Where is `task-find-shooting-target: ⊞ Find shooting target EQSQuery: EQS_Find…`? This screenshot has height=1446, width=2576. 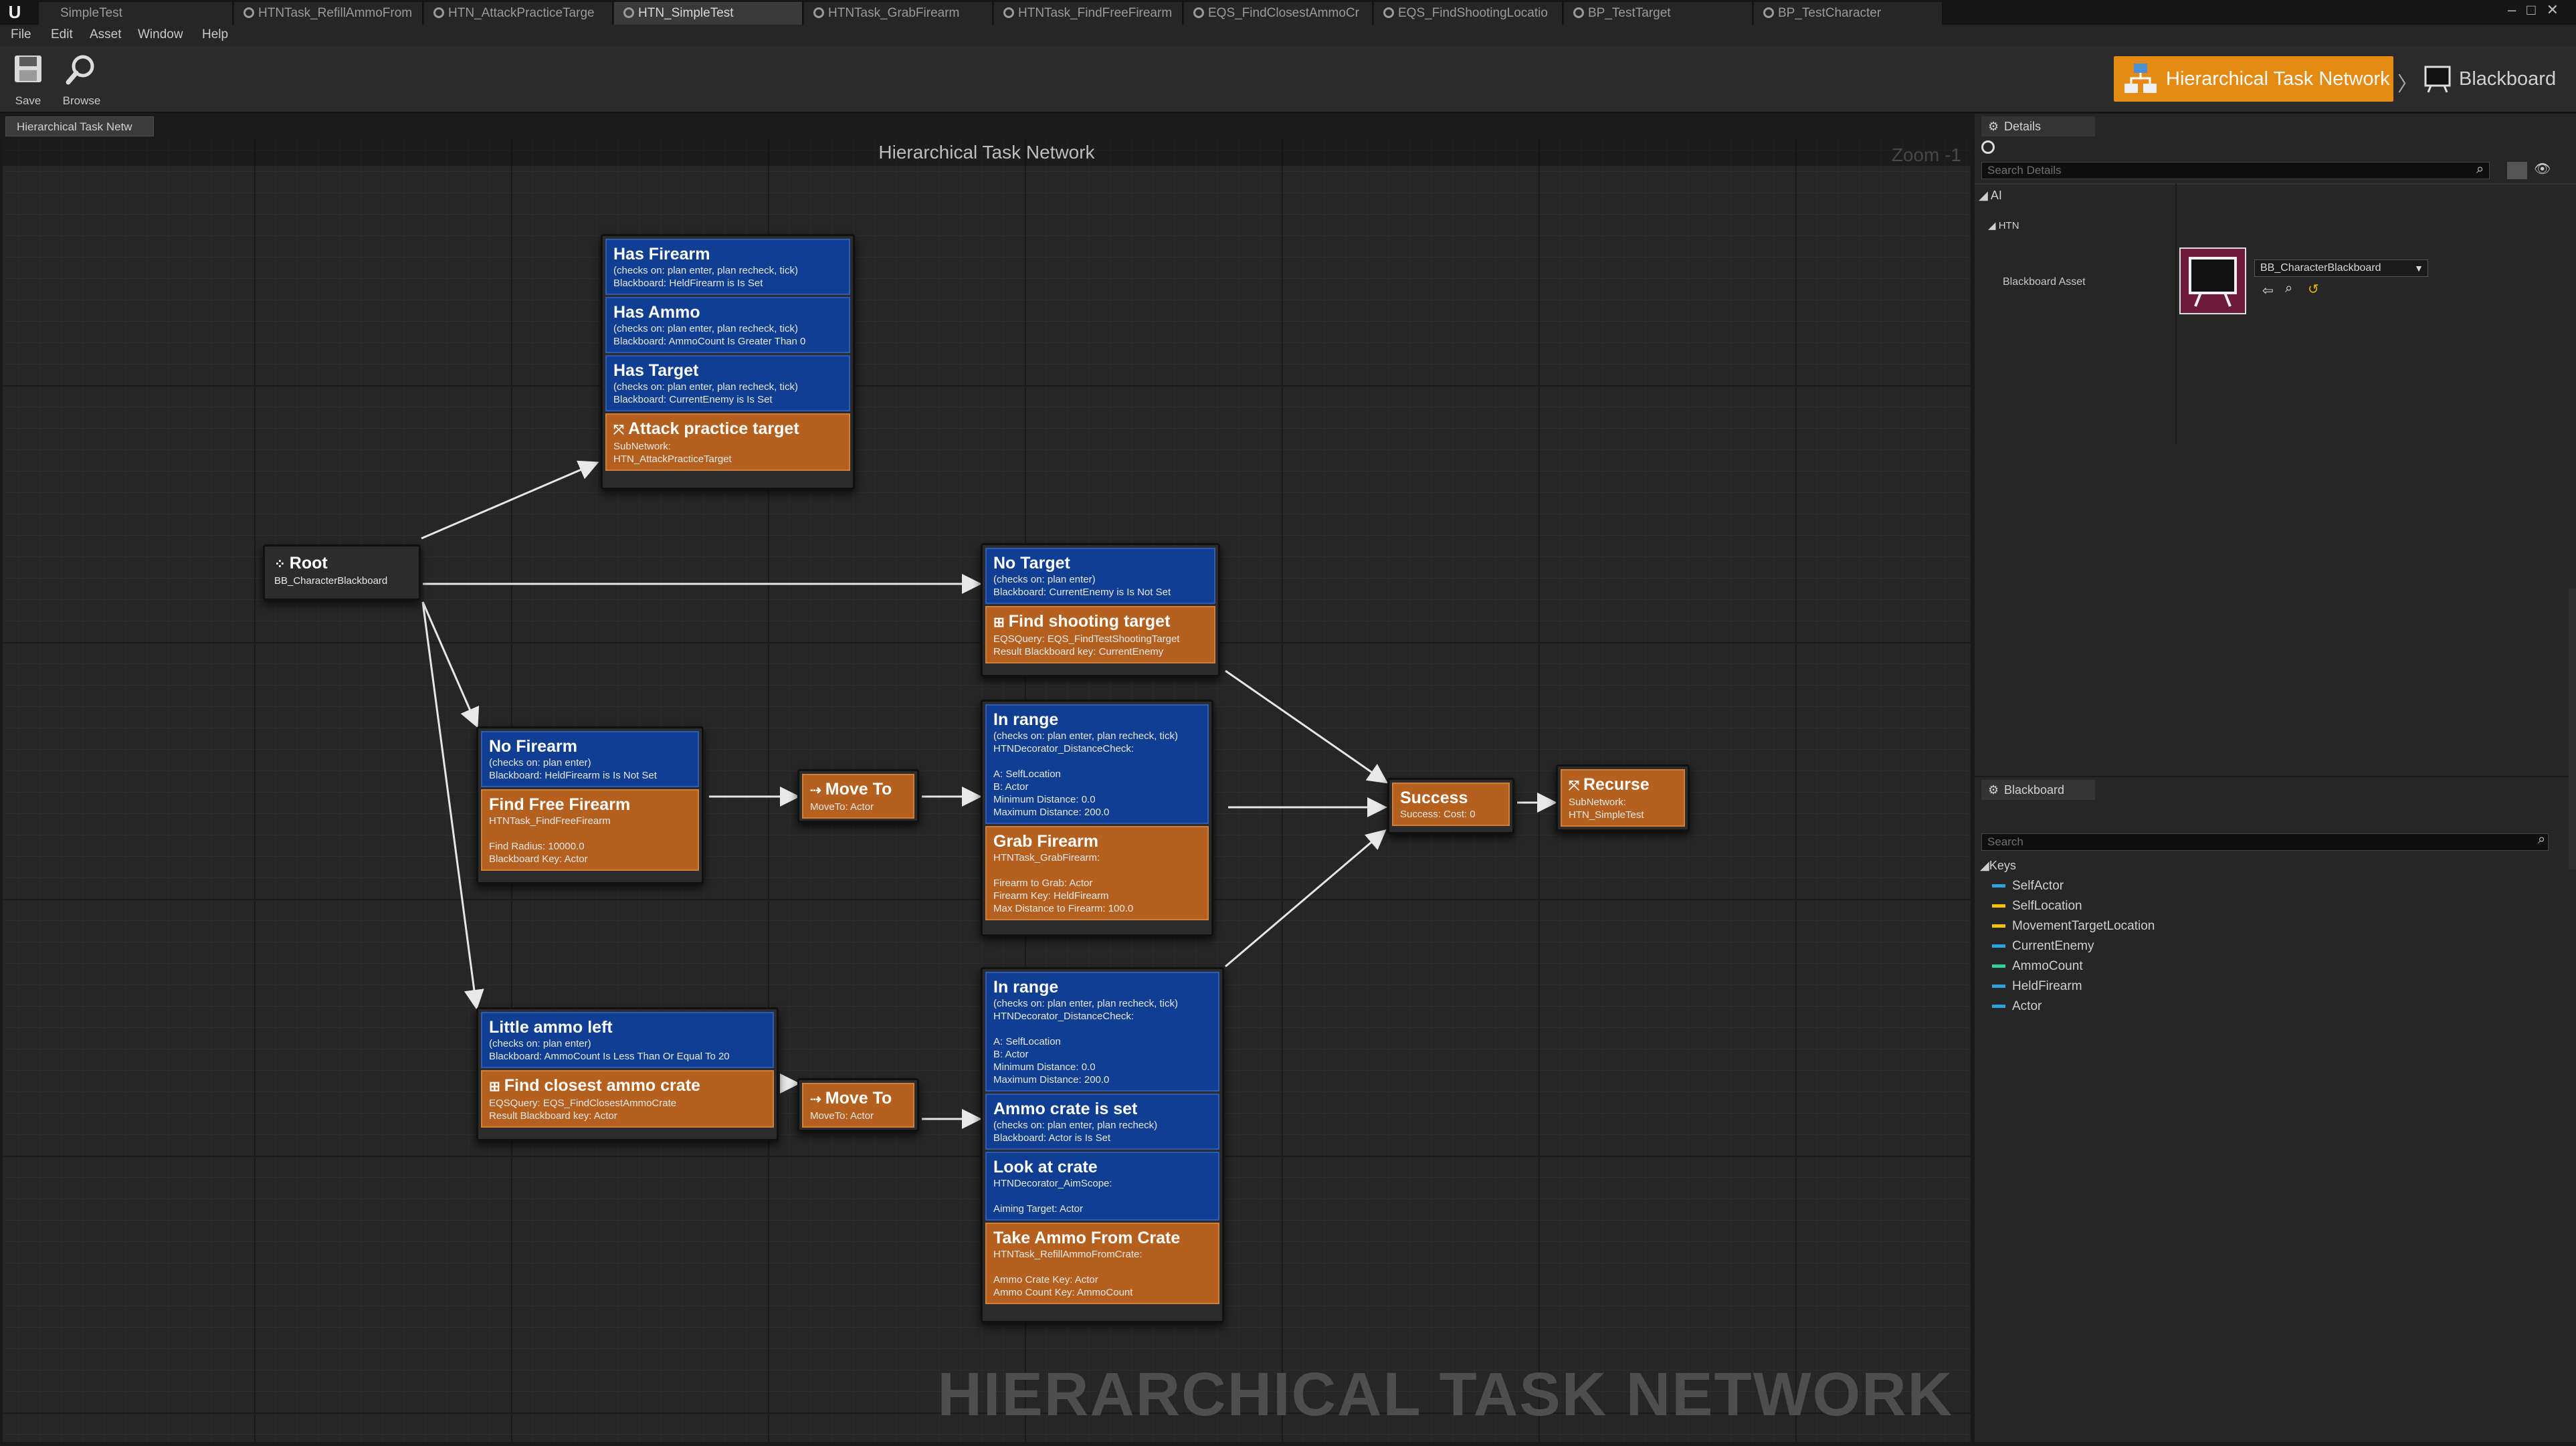
task-find-shooting-target: ⊞ Find shooting target EQSQuery: EQS_Find… is located at coordinates (1100, 634).